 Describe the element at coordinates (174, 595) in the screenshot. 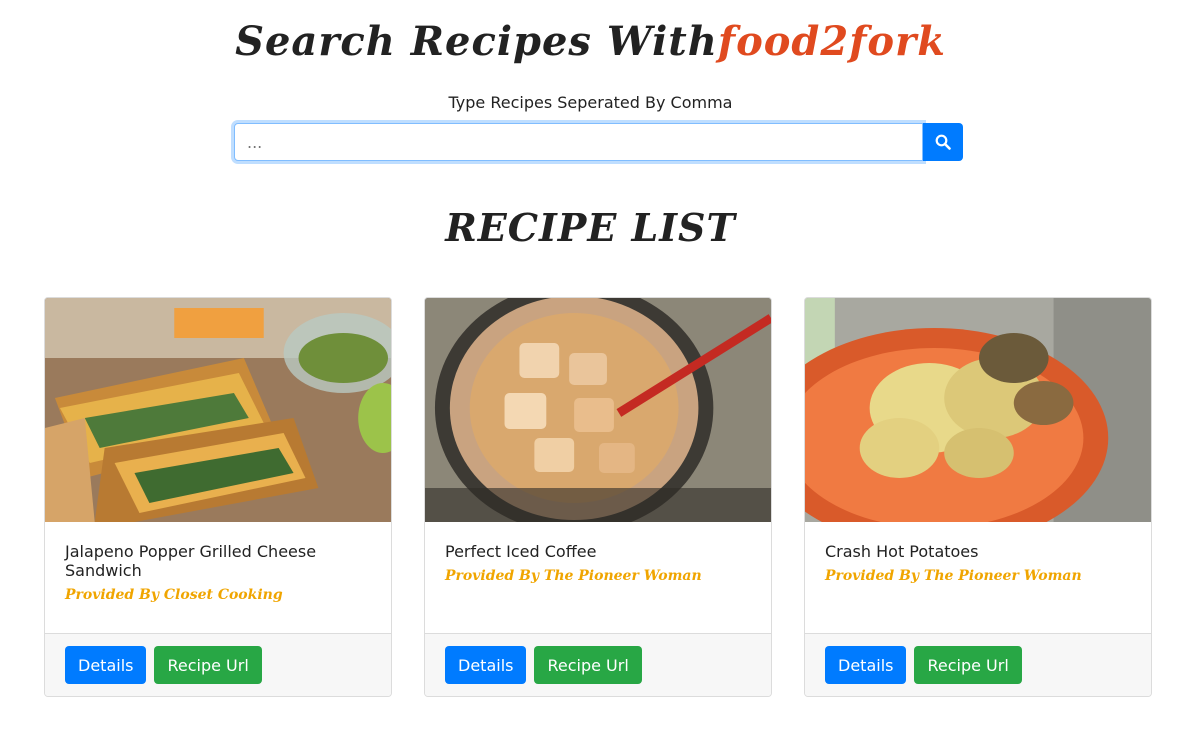

I see `recipe-provider: Provided By Closet Cooking` at that location.